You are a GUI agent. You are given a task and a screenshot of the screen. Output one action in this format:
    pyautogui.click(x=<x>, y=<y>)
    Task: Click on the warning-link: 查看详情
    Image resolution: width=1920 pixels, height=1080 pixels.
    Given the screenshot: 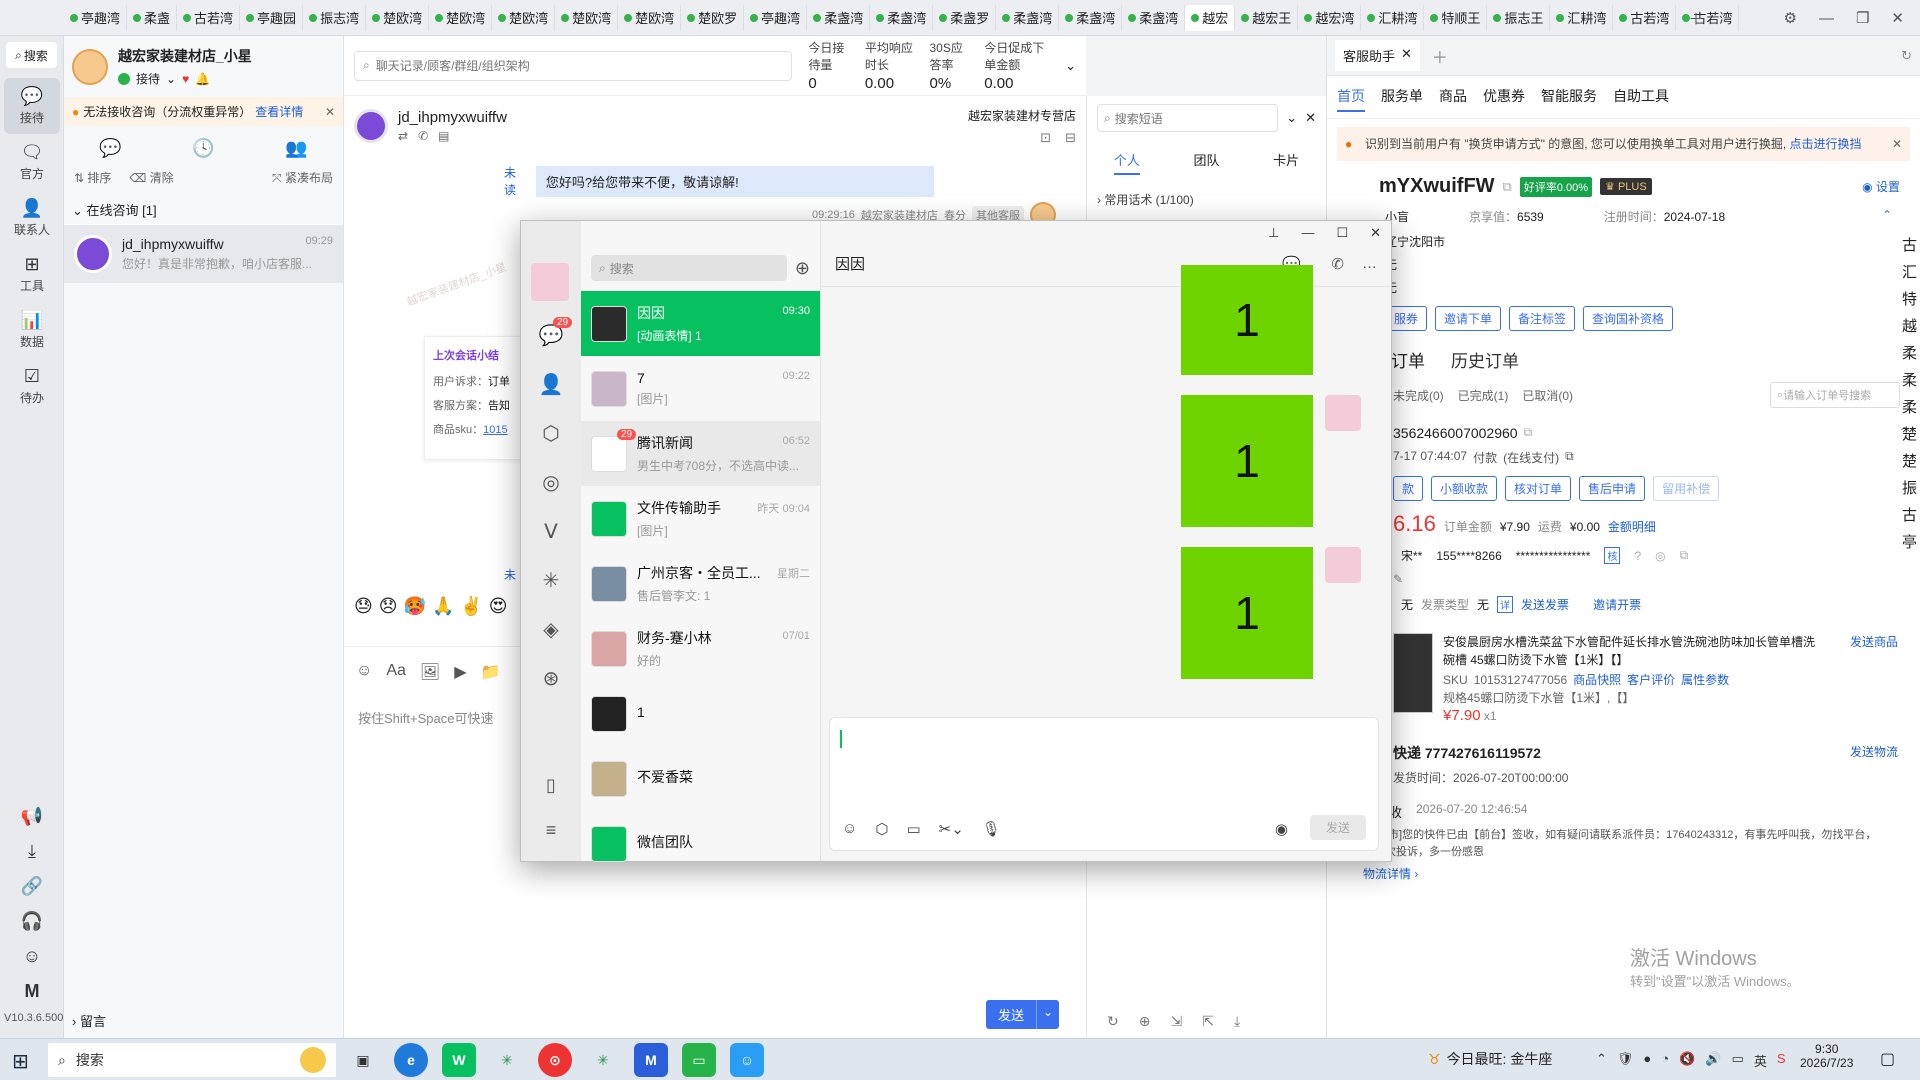 What is the action you would take?
    pyautogui.click(x=279, y=111)
    